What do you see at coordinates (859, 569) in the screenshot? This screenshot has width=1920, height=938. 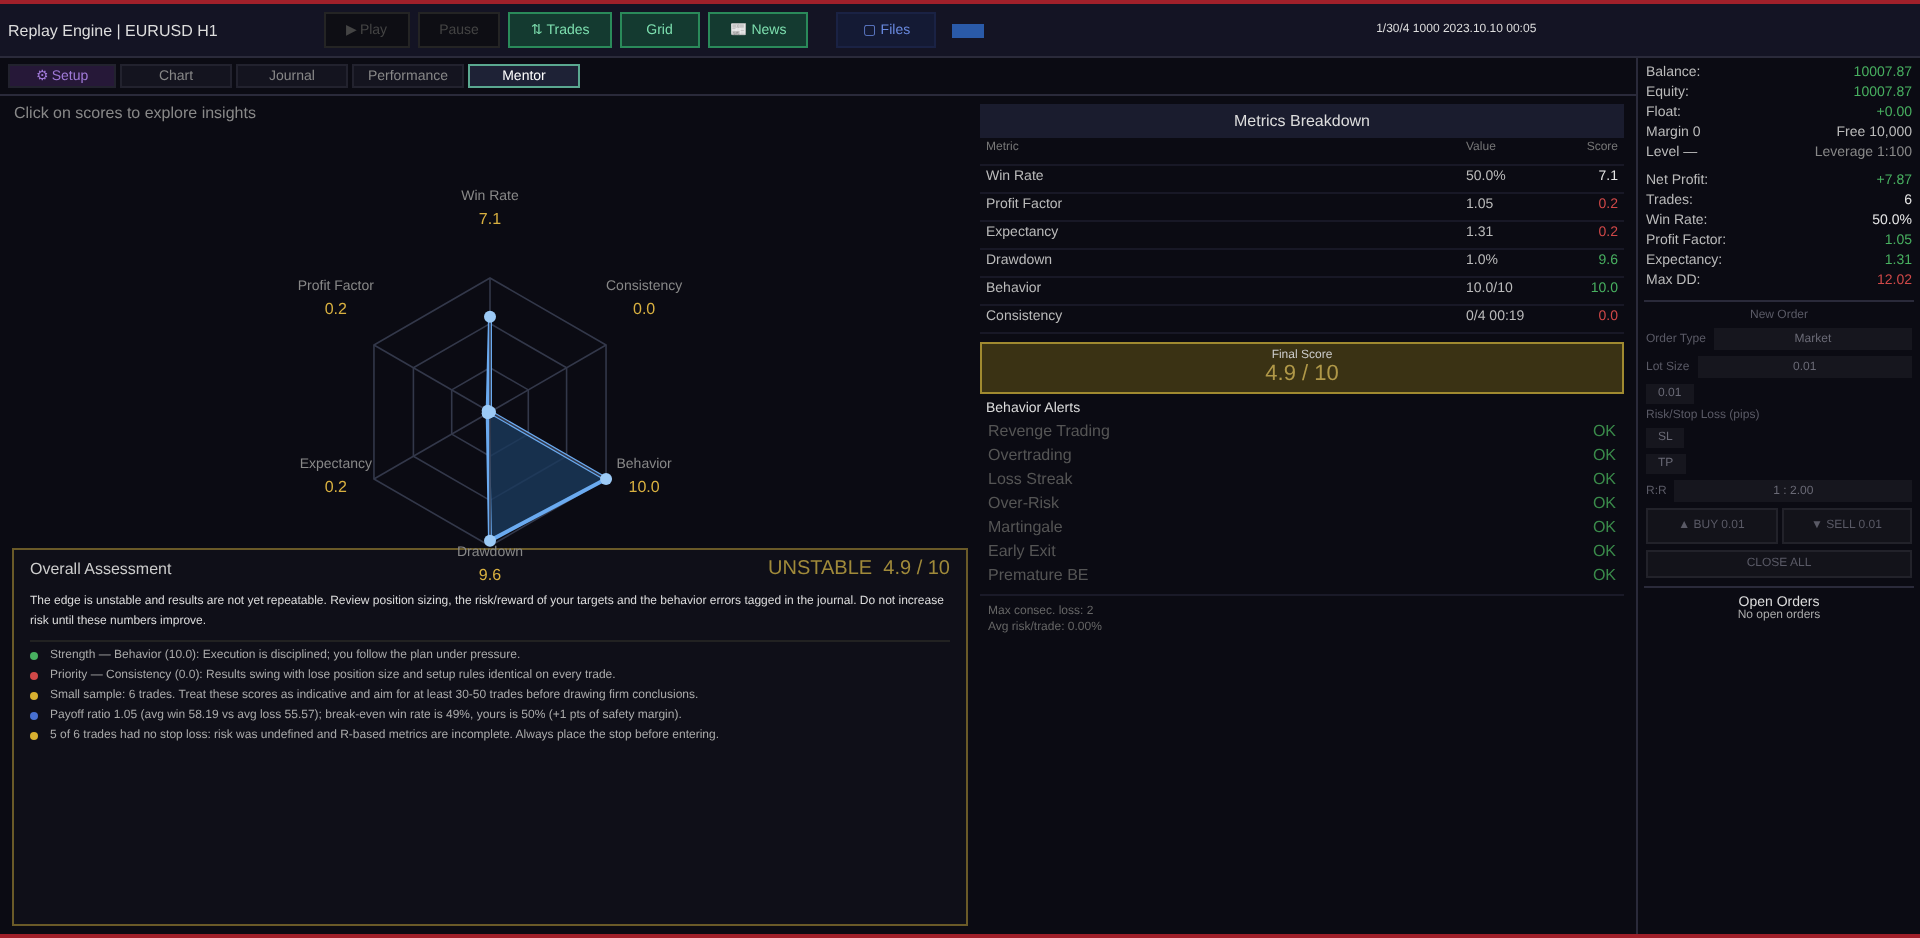 I see `verdict-text: UNSTABLE 4.9 / 10` at bounding box center [859, 569].